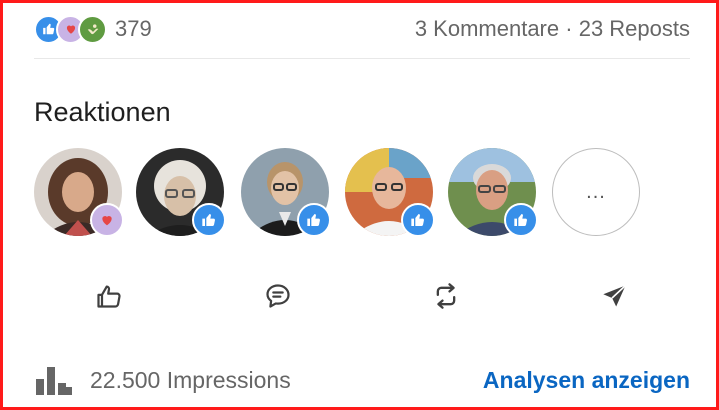 This screenshot has height=410, width=719. Describe the element at coordinates (362, 58) in the screenshot. I see `divider` at that location.